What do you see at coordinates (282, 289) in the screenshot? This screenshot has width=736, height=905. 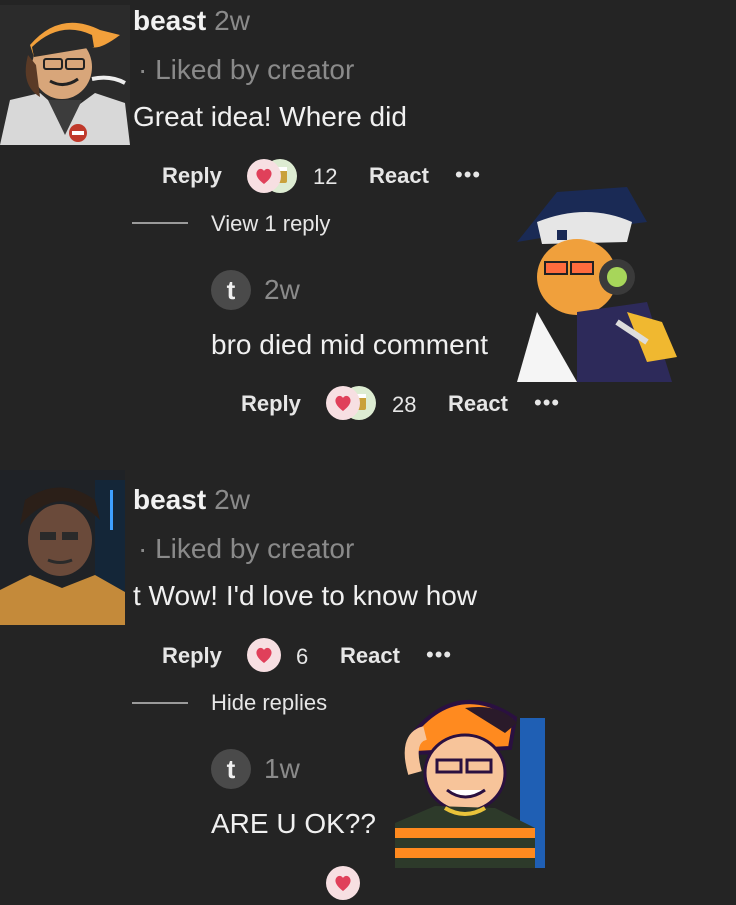 I see `reply-time: 2w` at bounding box center [282, 289].